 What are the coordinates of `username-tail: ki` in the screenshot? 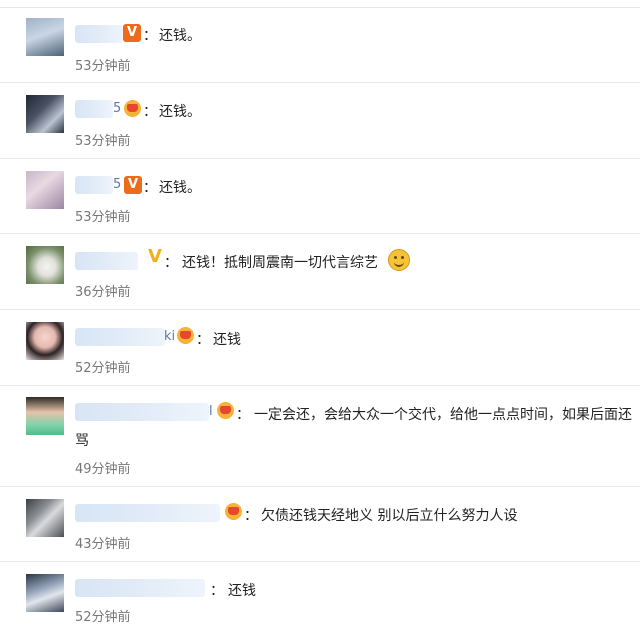 It's located at (170, 336).